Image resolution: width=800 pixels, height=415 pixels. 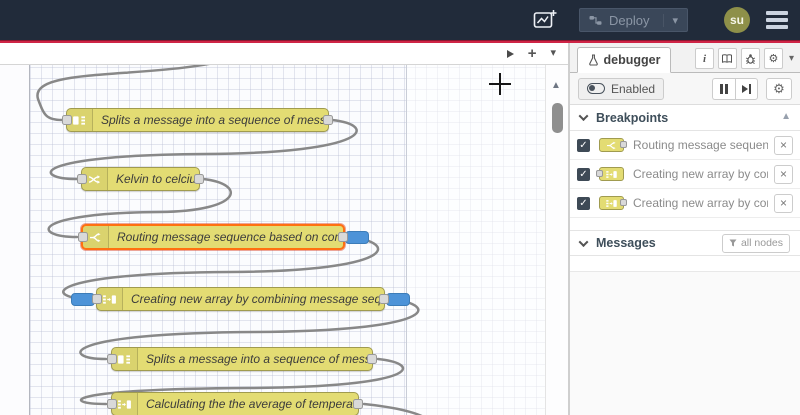 I want to click on debugger-enabled-toggle: Enabled, so click(x=621, y=88).